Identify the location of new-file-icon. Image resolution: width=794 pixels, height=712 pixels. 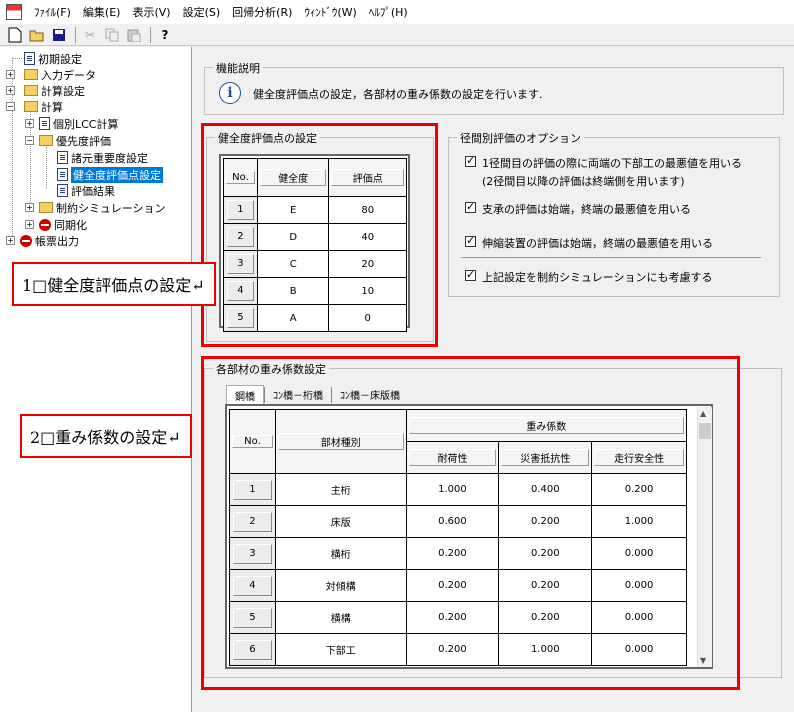
(15, 35).